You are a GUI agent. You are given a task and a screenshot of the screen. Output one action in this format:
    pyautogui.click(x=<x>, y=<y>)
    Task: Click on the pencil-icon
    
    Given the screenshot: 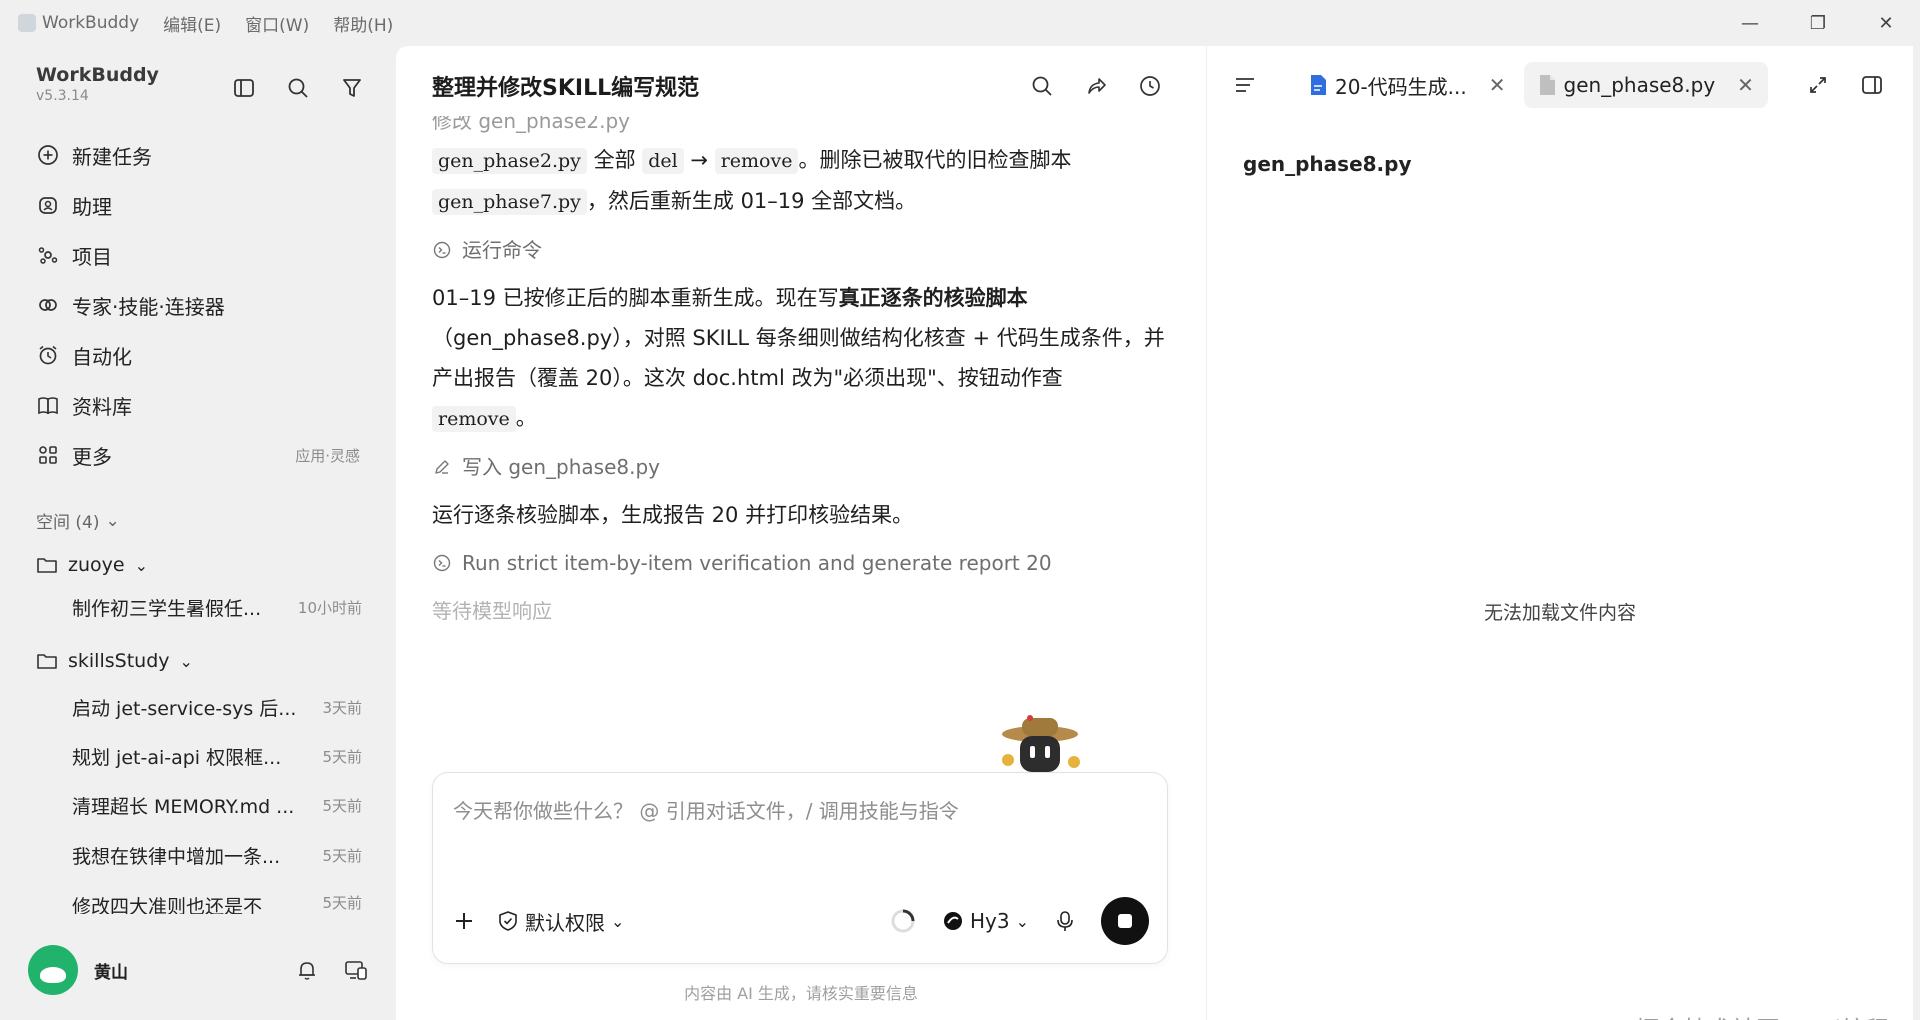 What is the action you would take?
    pyautogui.click(x=442, y=467)
    